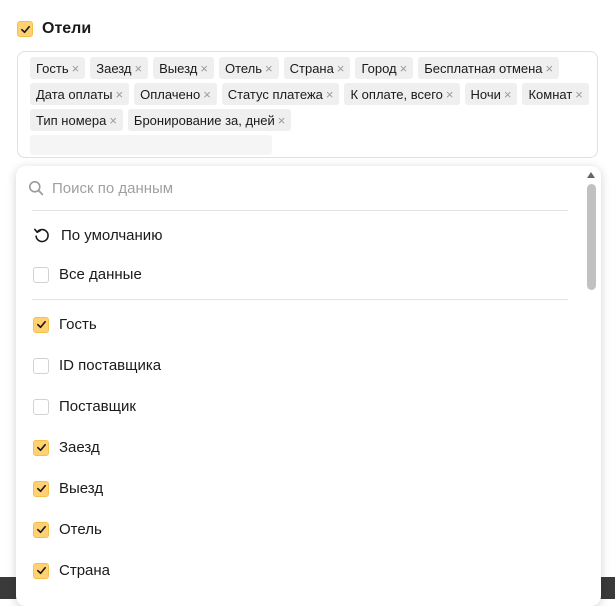 The width and height of the screenshot is (615, 606). I want to click on tag-chip: Бронирование за, дней ×, so click(209, 120).